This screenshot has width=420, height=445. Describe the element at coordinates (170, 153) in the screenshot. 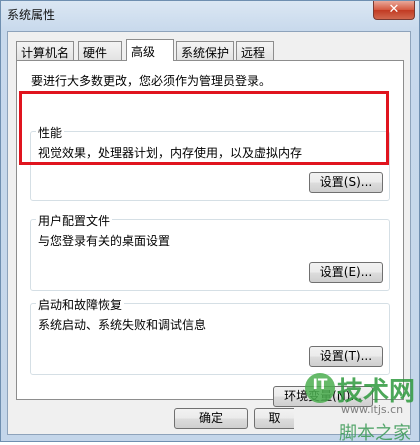

I see `performance-description: 视觉效果，处理器计划，内存使用，以及虚拟内存` at that location.